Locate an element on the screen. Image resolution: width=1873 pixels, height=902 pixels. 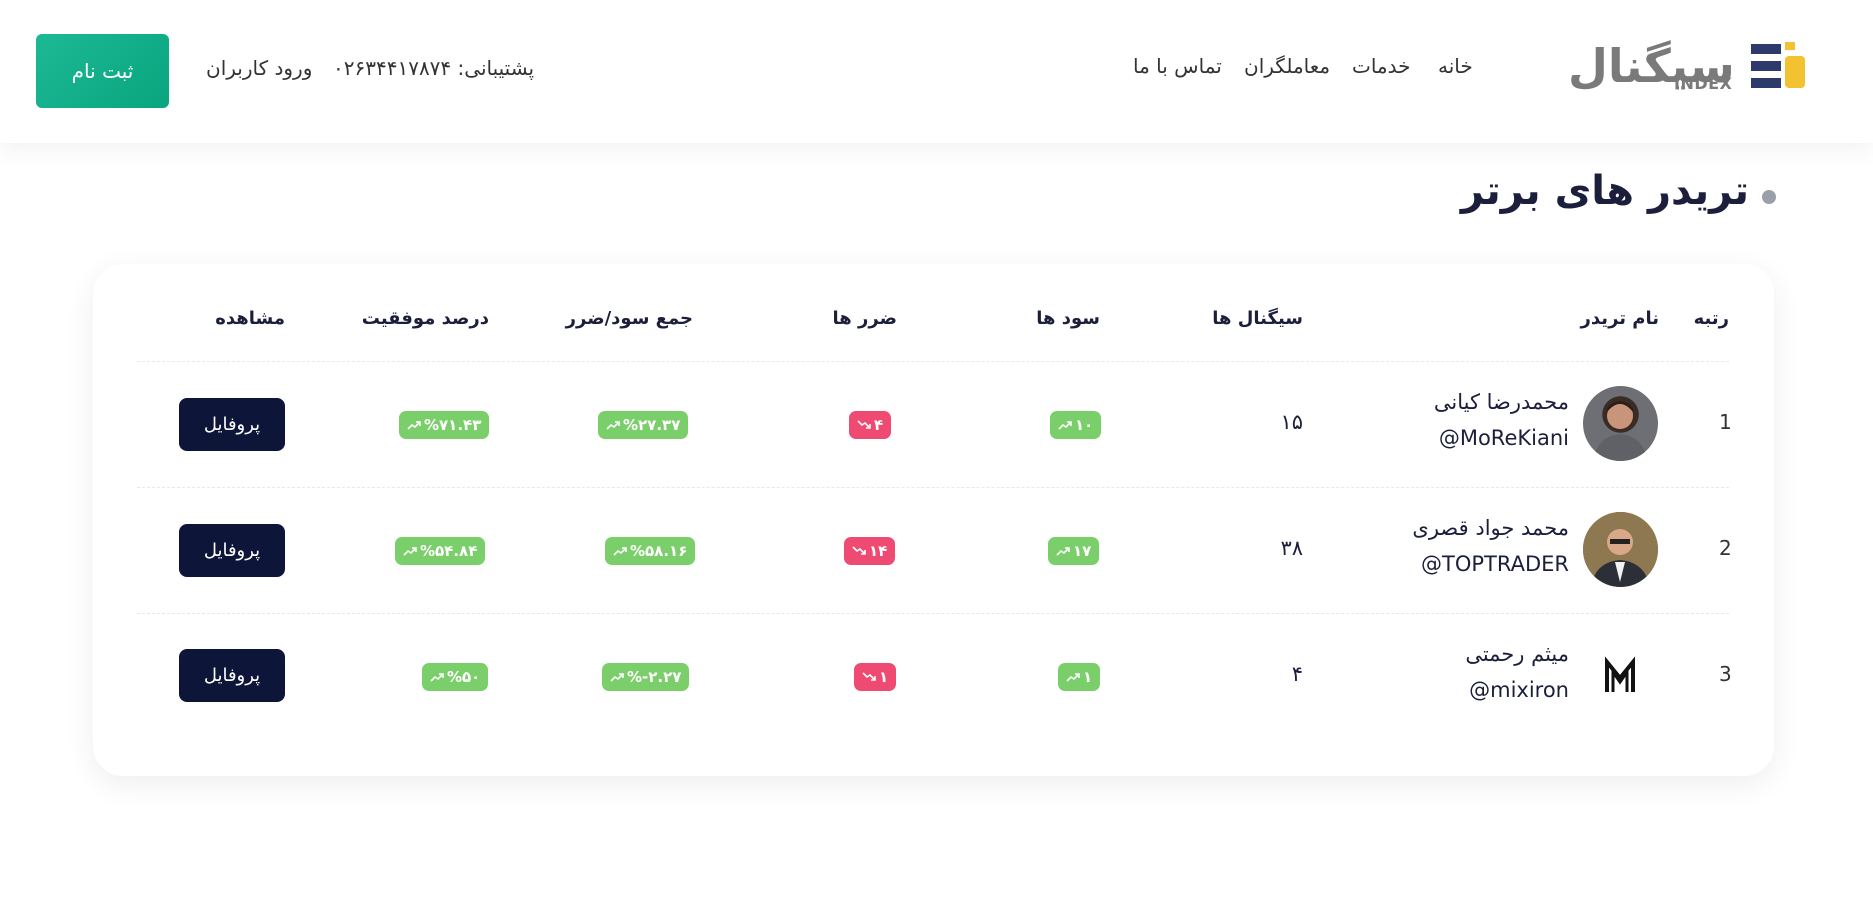
row3-profits-badge: ۱ is located at coordinates (1079, 677).